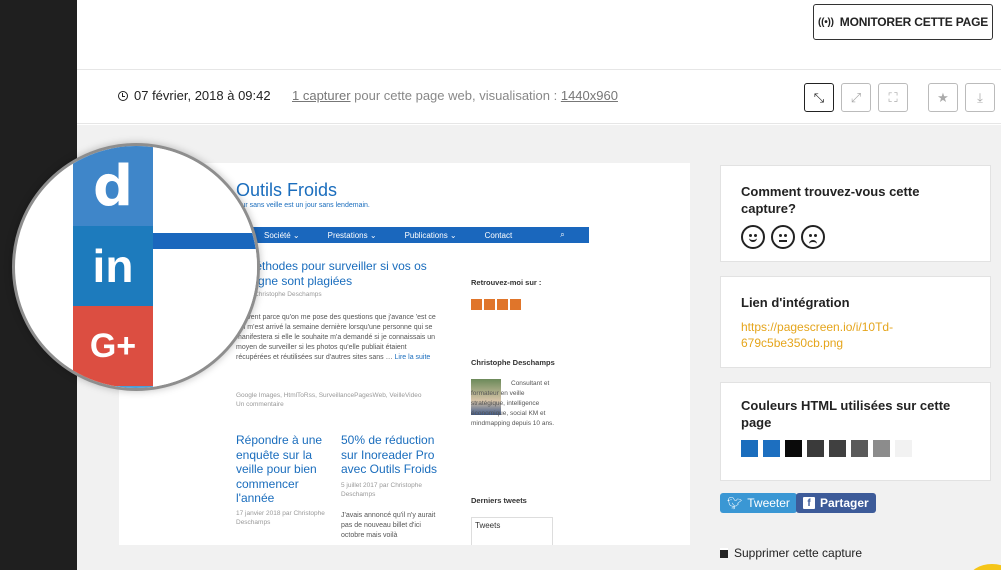 The width and height of the screenshot is (1001, 570). I want to click on delete-label: Supprimer cette capture, so click(798, 553).